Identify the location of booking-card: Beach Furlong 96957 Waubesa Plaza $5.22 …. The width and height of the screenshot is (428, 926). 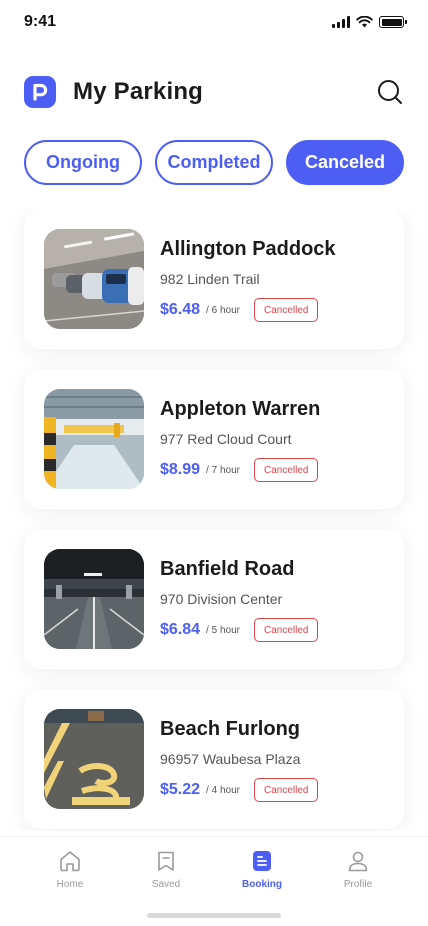
(214, 759).